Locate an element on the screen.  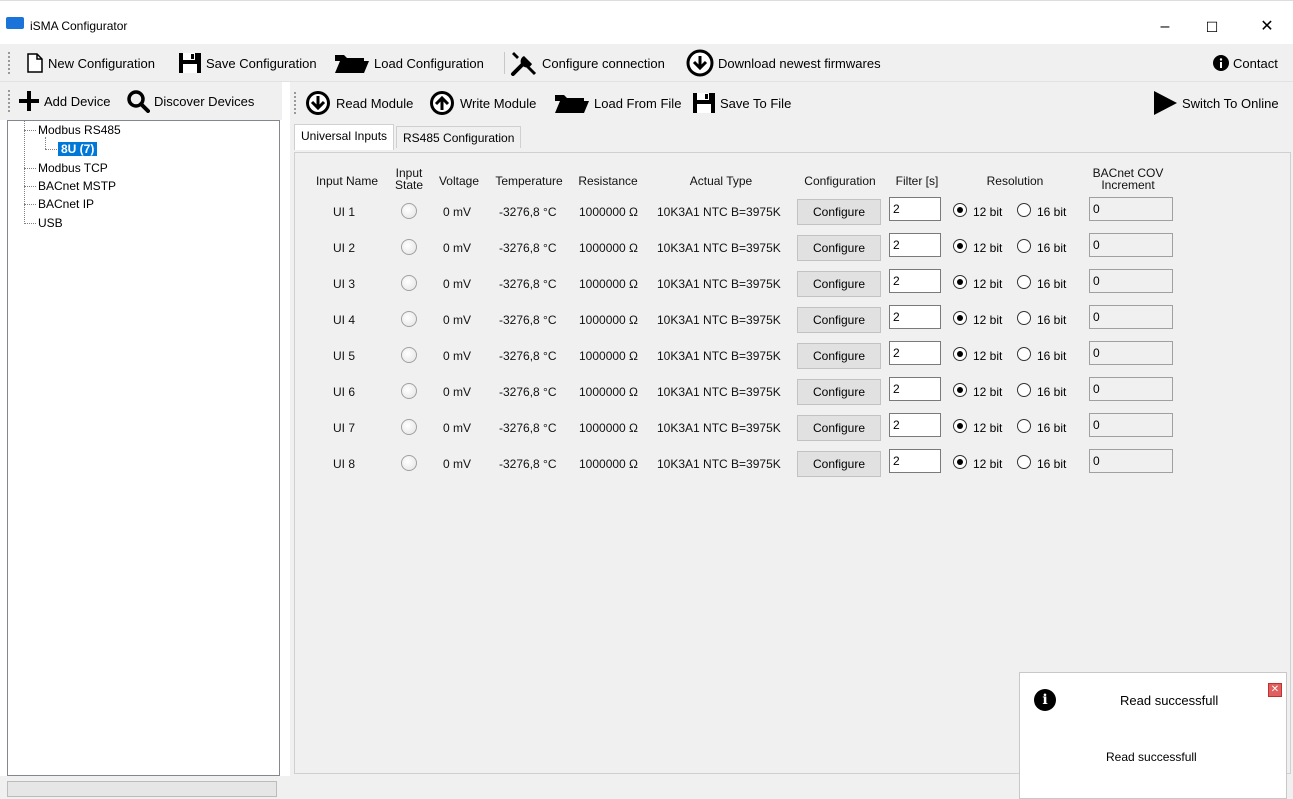
switch-online-button: Switch To Online is located at coordinates (1215, 103).